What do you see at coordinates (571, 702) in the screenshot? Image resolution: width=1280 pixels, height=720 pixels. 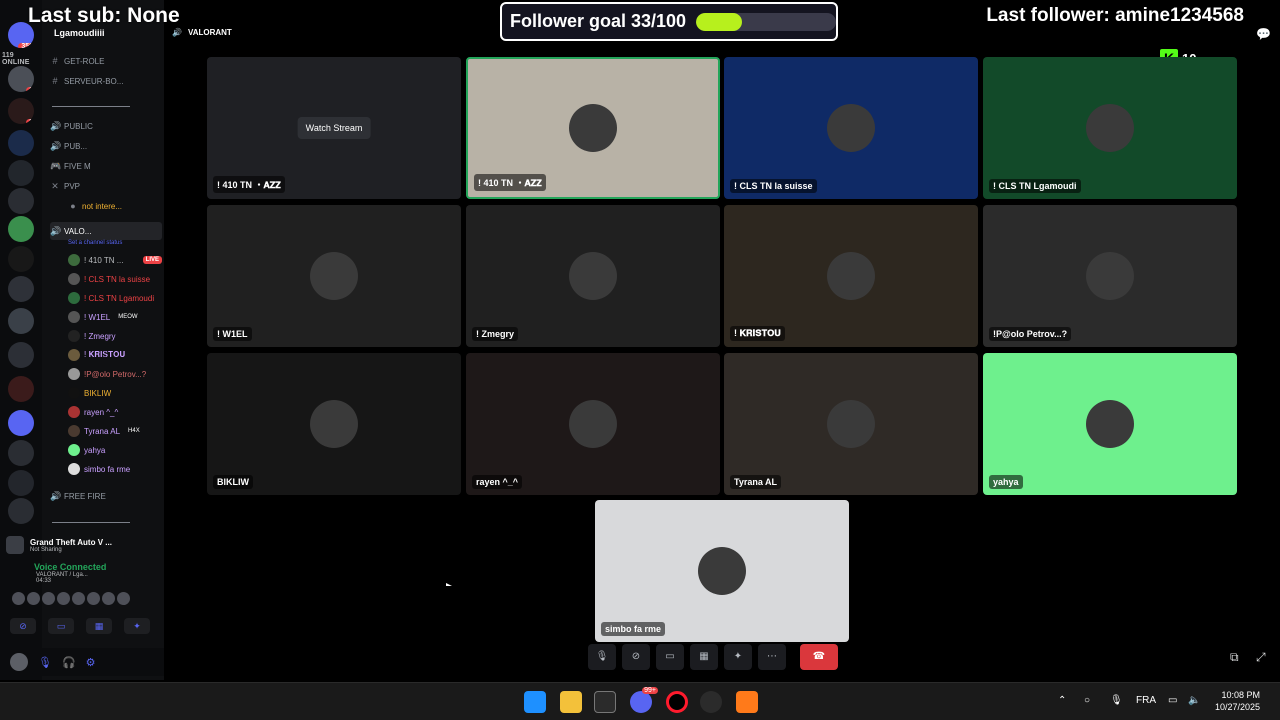 I see `file-explorer-icon` at bounding box center [571, 702].